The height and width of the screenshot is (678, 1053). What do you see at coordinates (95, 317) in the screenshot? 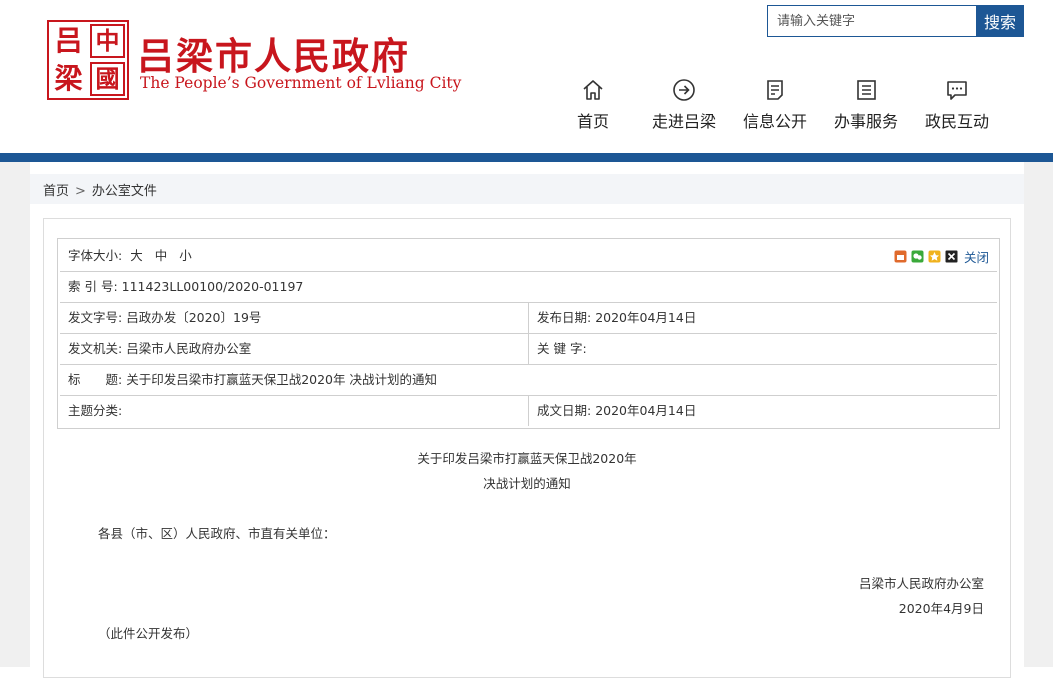
I see `doc-no-label: 发文字号:` at bounding box center [95, 317].